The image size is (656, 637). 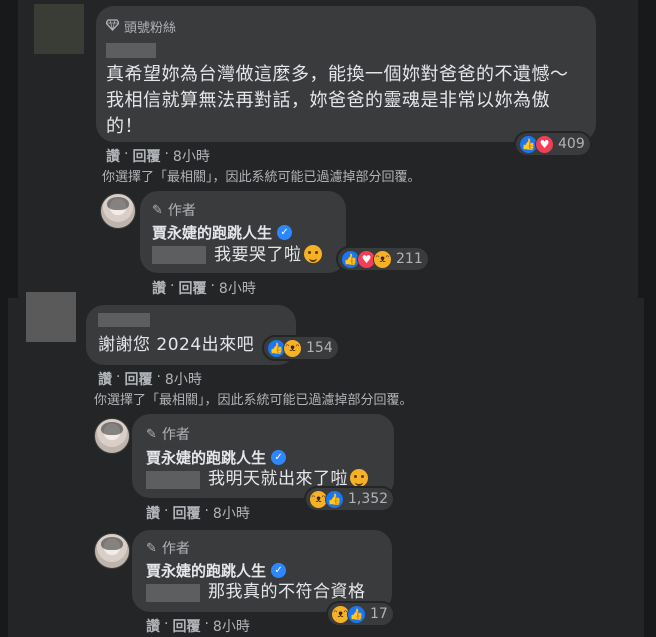 I want to click on reaction-summary: 👍 ♥ 409, so click(x=553, y=144).